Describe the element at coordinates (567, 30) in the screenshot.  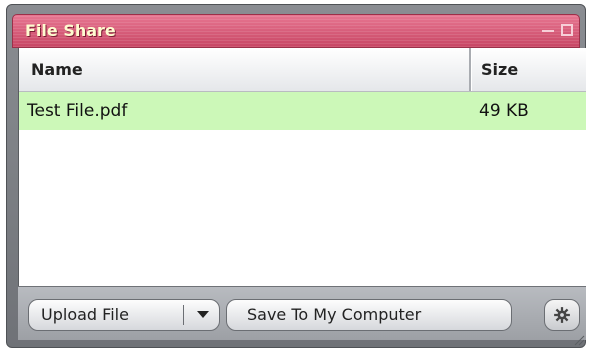
I see `maximize-icon` at that location.